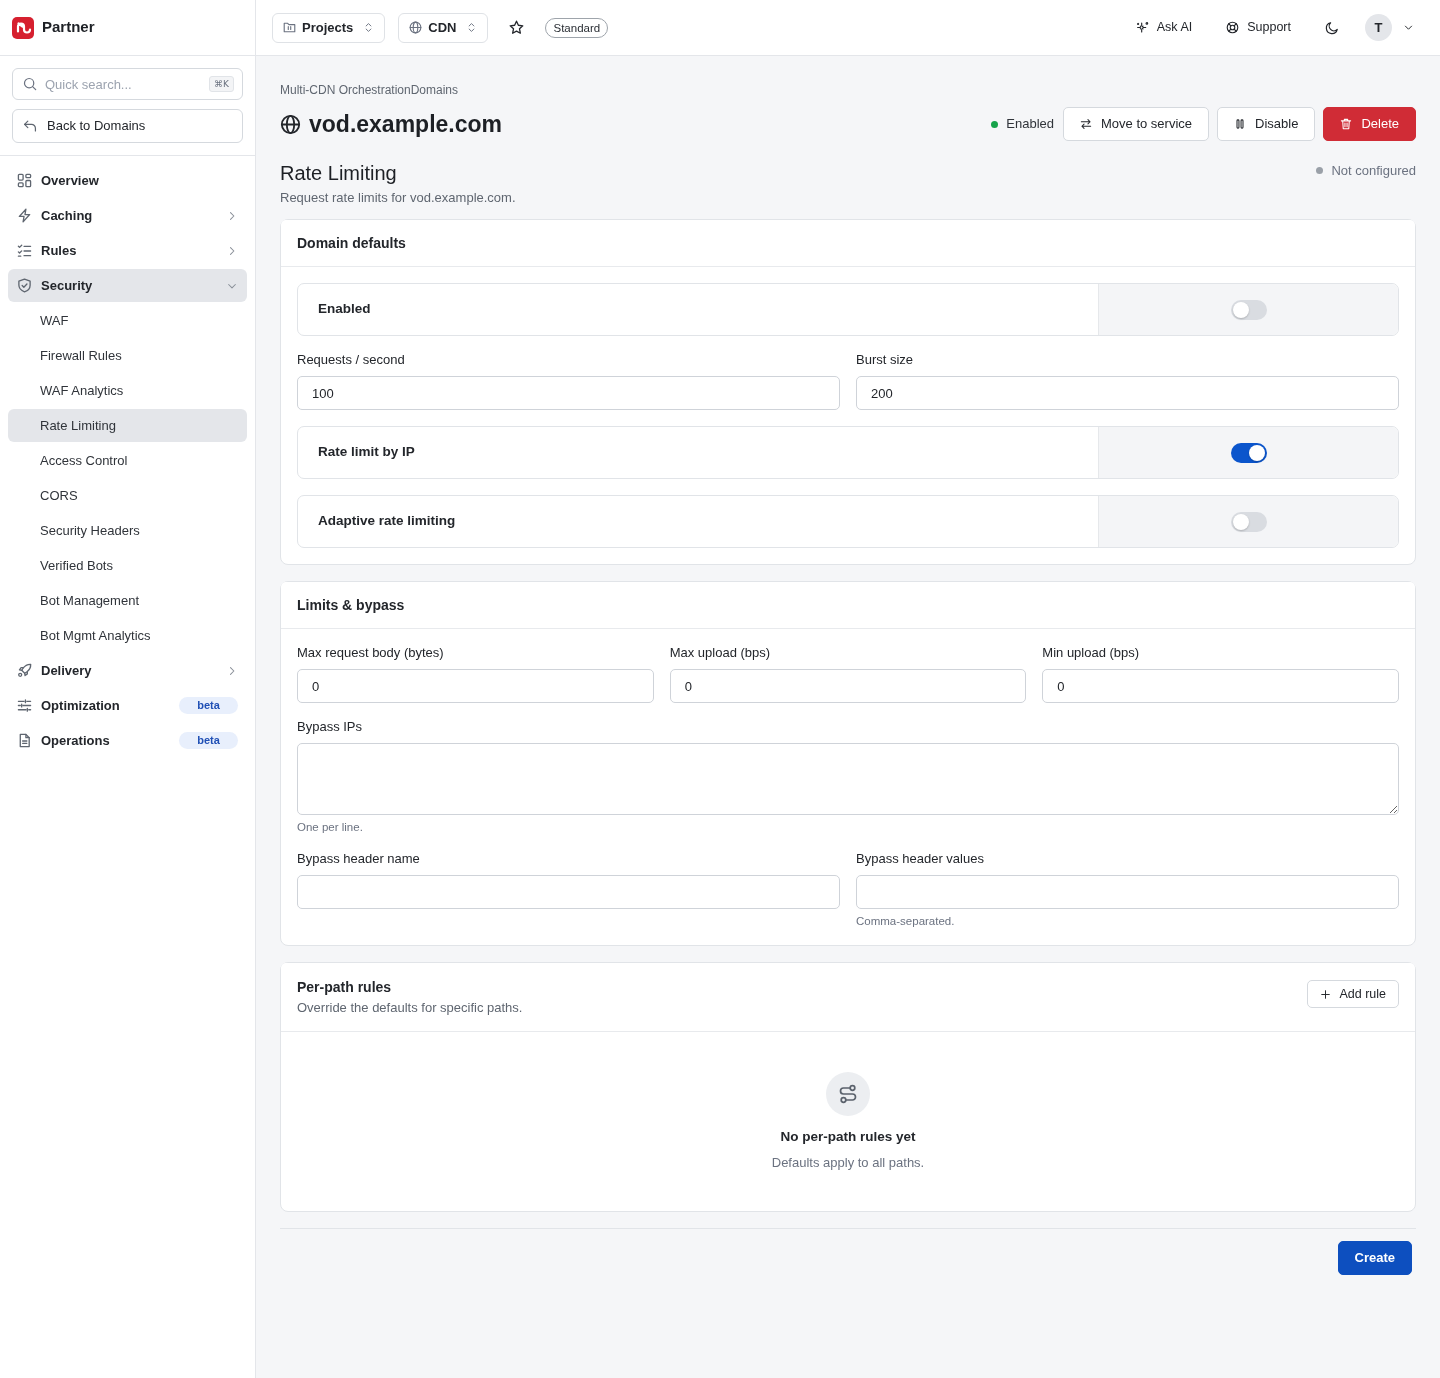 The height and width of the screenshot is (1378, 1440). What do you see at coordinates (371, 653) in the screenshot?
I see `field-label: Max request body (bytes)` at bounding box center [371, 653].